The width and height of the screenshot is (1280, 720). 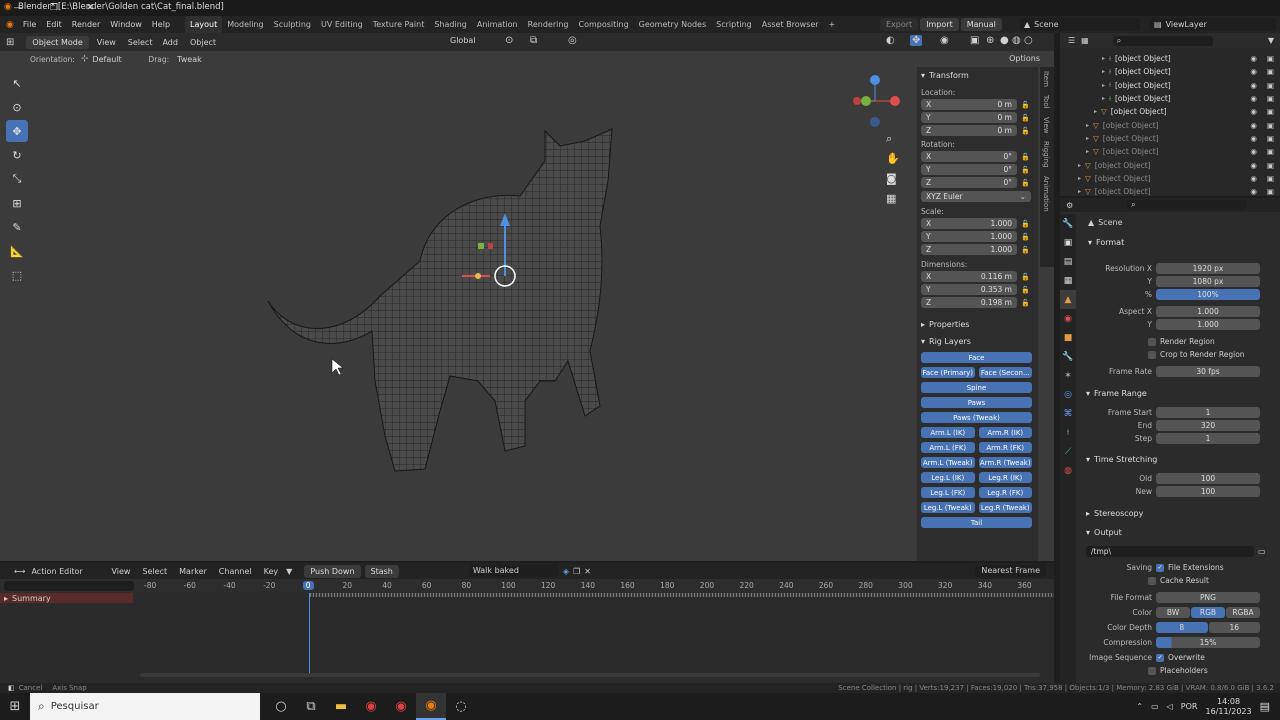 I want to click on expand-arrow-icon: ▸, so click(x=1087, y=125).